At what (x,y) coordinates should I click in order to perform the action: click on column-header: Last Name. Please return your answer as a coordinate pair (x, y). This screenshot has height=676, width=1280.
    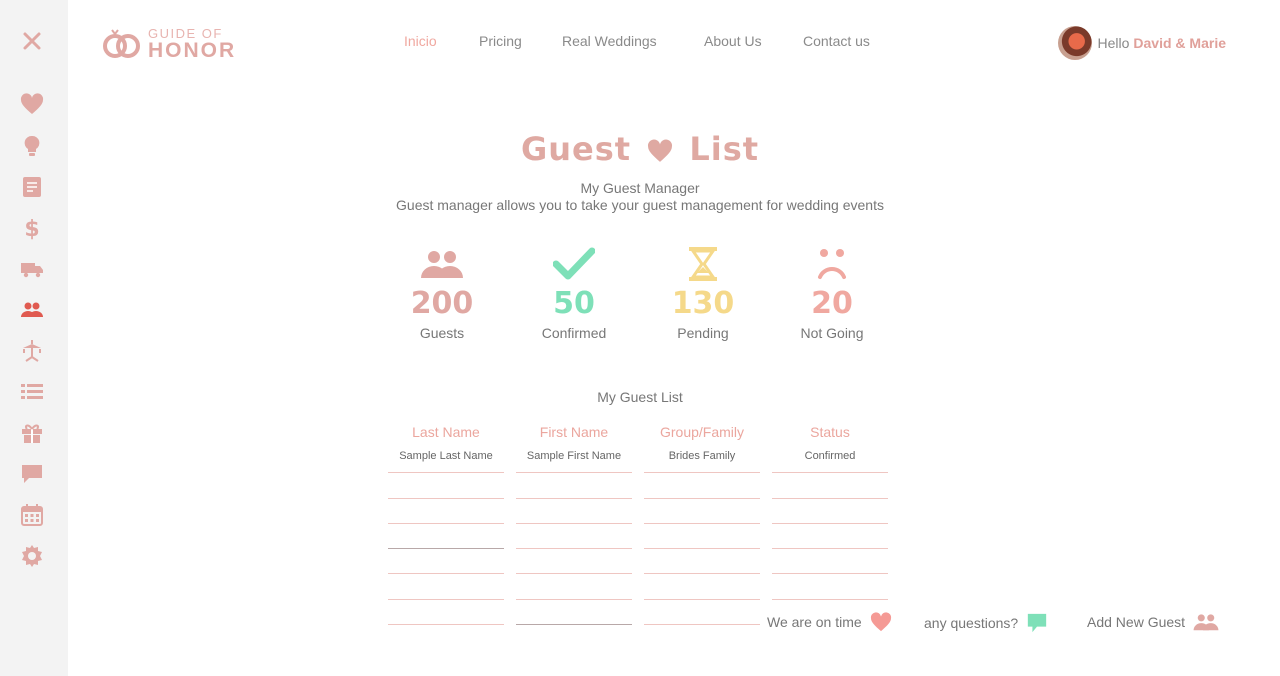
    Looking at the image, I should click on (446, 432).